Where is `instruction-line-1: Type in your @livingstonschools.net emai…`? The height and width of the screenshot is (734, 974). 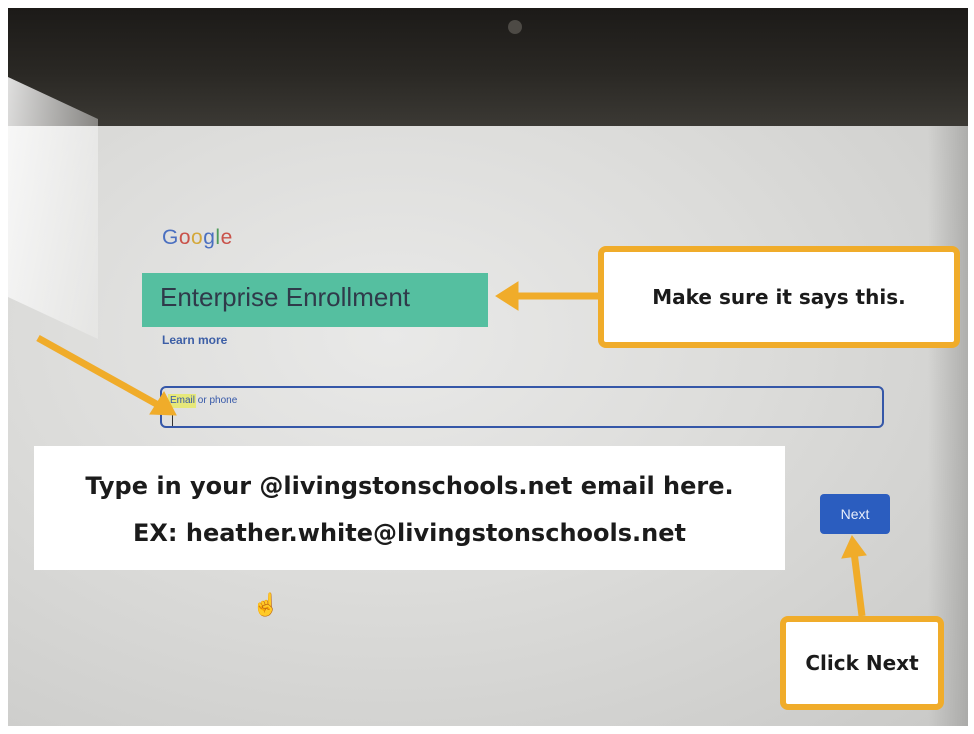
instruction-line-1: Type in your @livingstonschools.net emai… is located at coordinates (409, 486).